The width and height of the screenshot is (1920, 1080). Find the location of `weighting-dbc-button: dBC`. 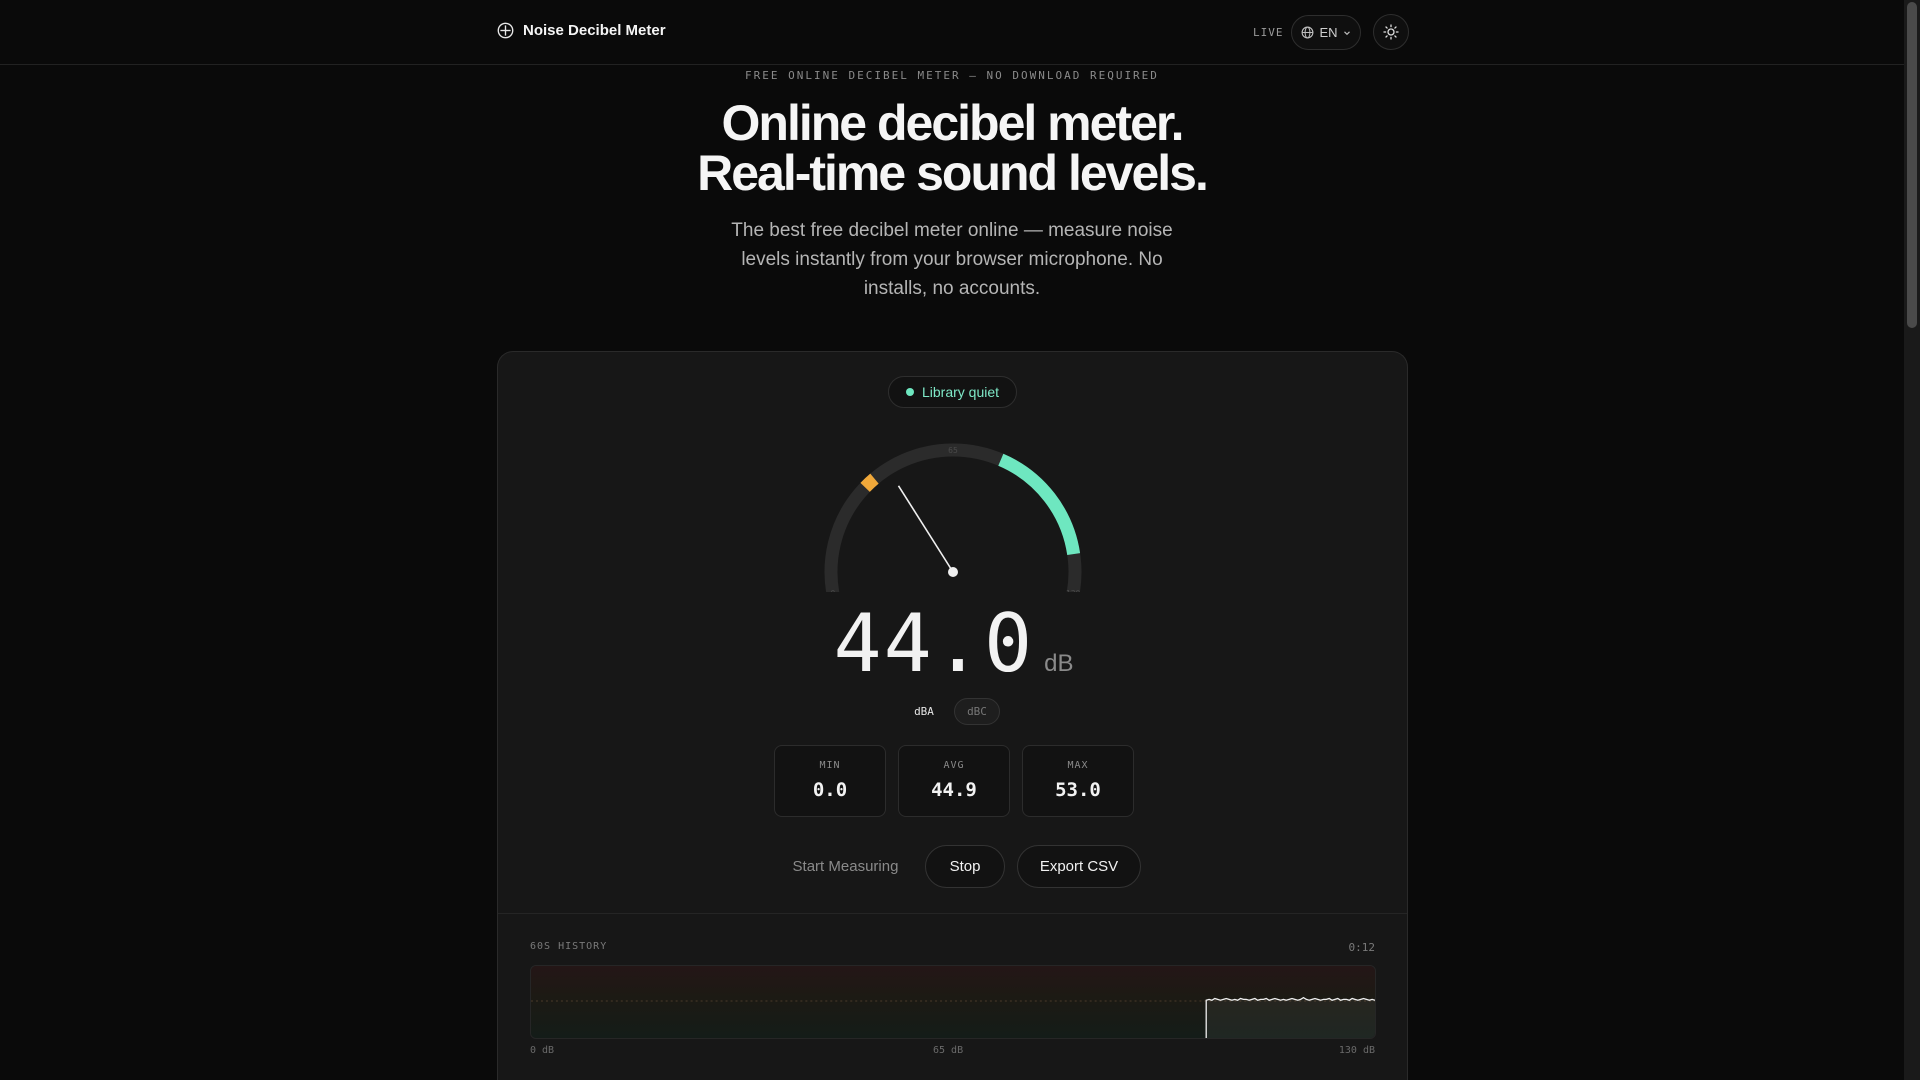

weighting-dbc-button: dBC is located at coordinates (977, 711).